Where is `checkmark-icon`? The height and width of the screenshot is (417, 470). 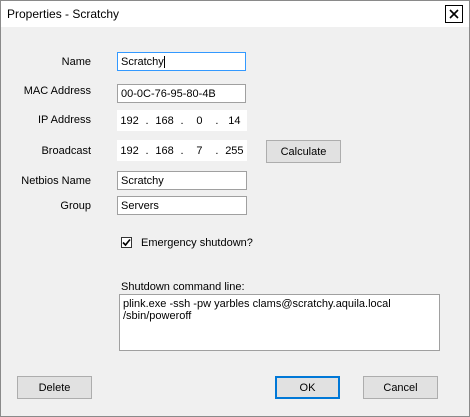 checkmark-icon is located at coordinates (126, 242).